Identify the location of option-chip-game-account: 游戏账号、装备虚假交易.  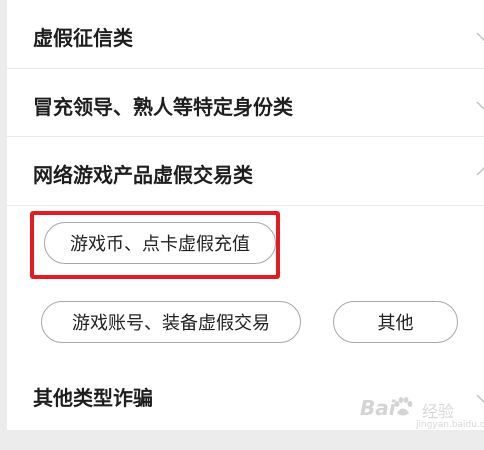
(171, 322).